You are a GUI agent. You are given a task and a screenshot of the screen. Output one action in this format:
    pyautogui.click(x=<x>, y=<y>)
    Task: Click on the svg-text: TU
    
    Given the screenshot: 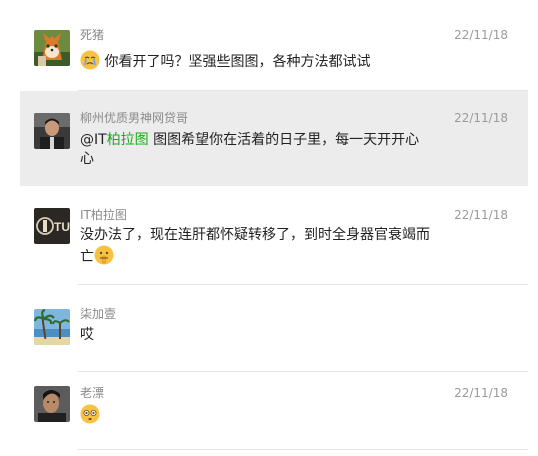 What is the action you would take?
    pyautogui.click(x=62, y=227)
    